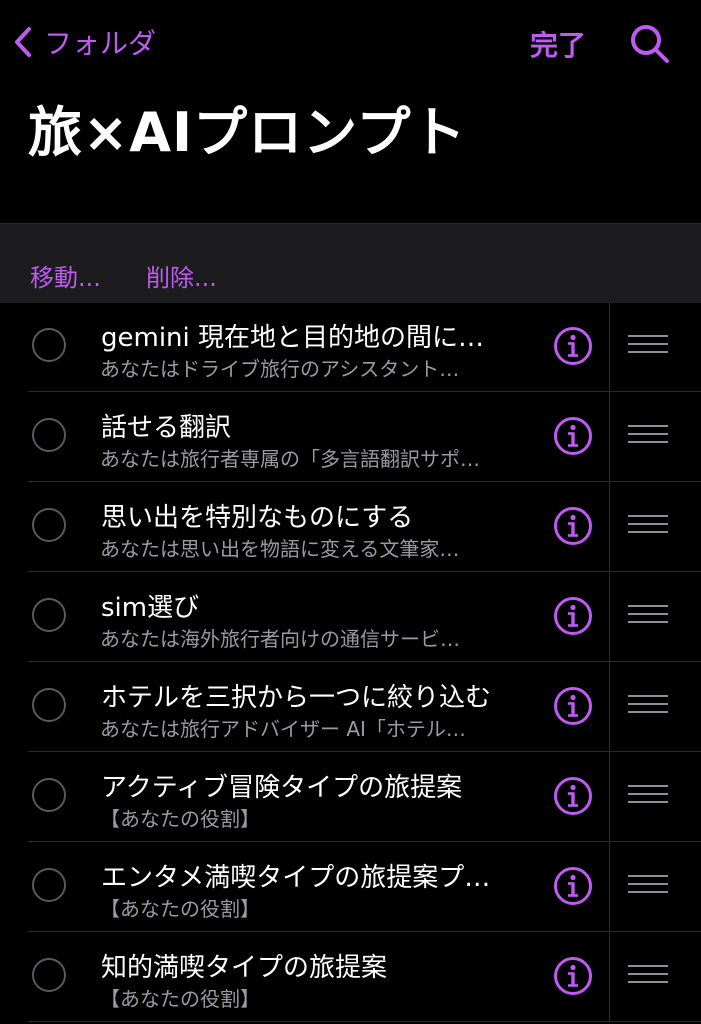 This screenshot has width=701, height=1024. What do you see at coordinates (244, 968) in the screenshot?
I see `note-title: 知的満喫タイプの旅提案` at bounding box center [244, 968].